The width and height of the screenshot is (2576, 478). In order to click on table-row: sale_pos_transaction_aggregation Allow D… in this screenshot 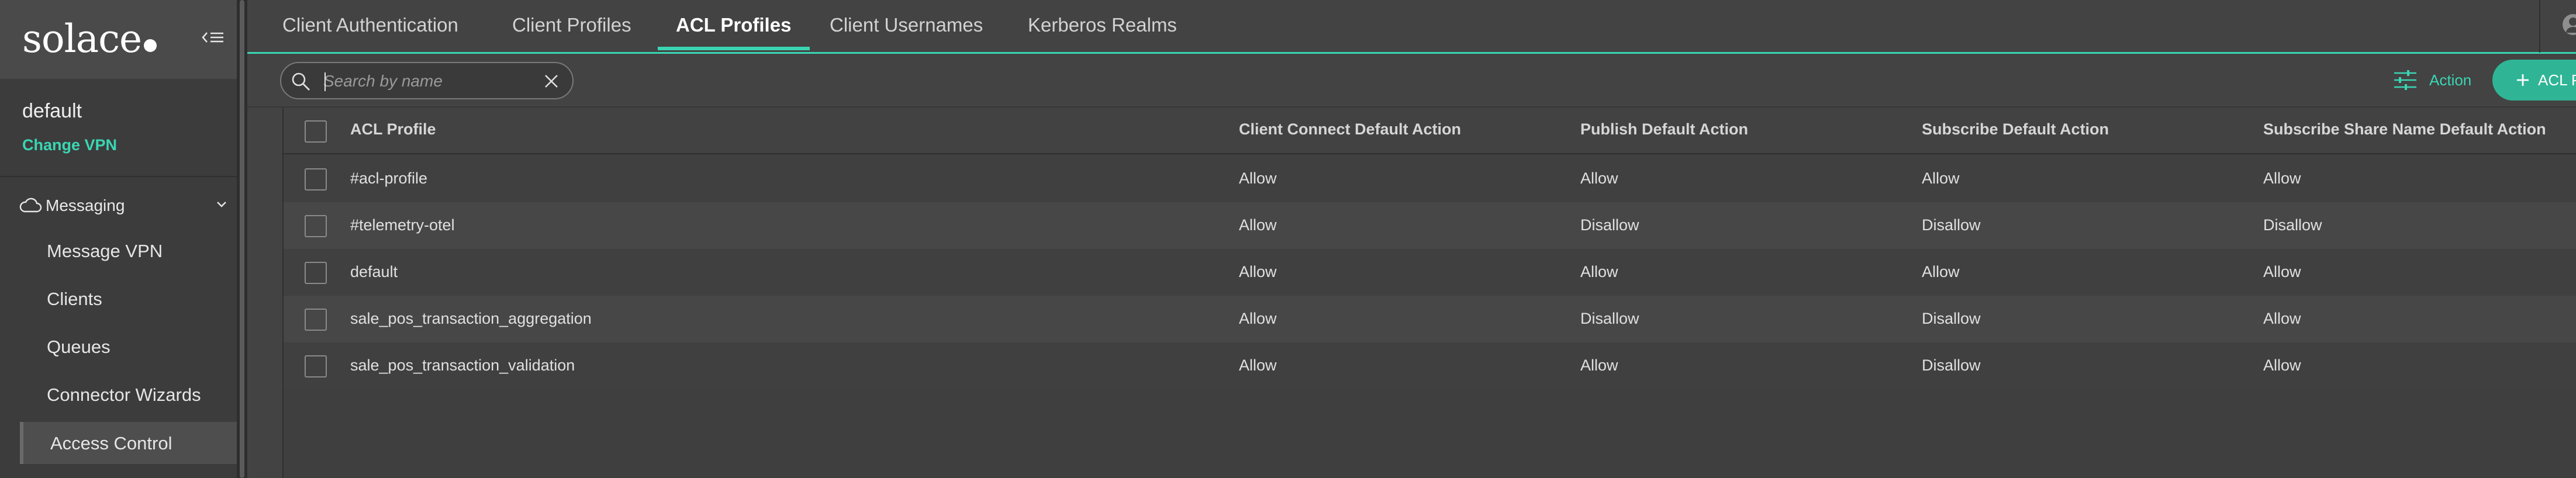, I will do `click(1430, 319)`.